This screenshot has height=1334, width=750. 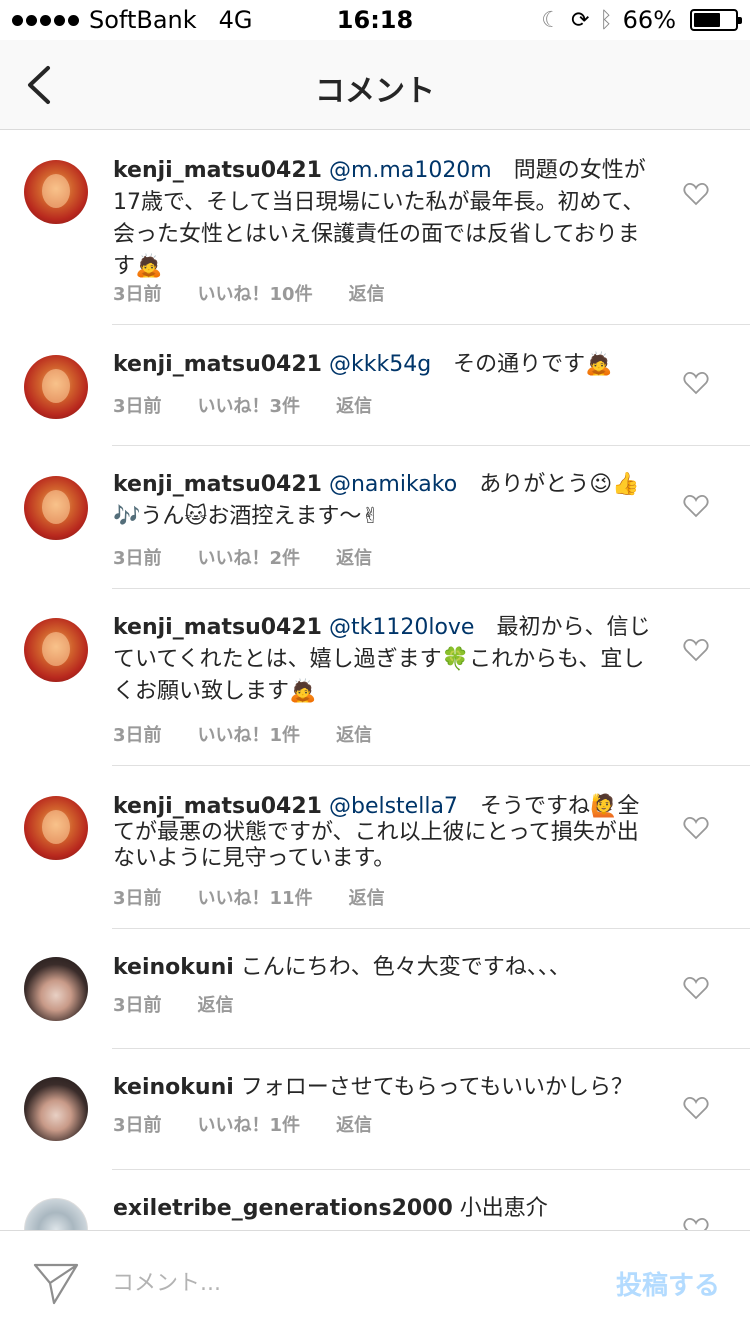 I want to click on comment-likes: いいね！11件, so click(x=255, y=897).